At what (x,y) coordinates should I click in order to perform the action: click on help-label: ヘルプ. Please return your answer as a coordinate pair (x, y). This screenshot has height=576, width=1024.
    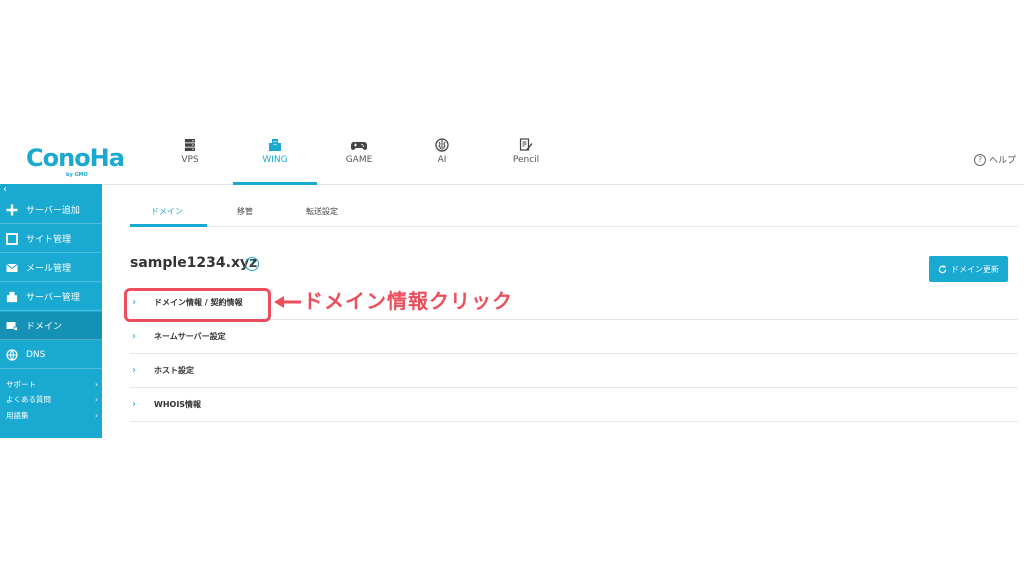
    Looking at the image, I should click on (1002, 161).